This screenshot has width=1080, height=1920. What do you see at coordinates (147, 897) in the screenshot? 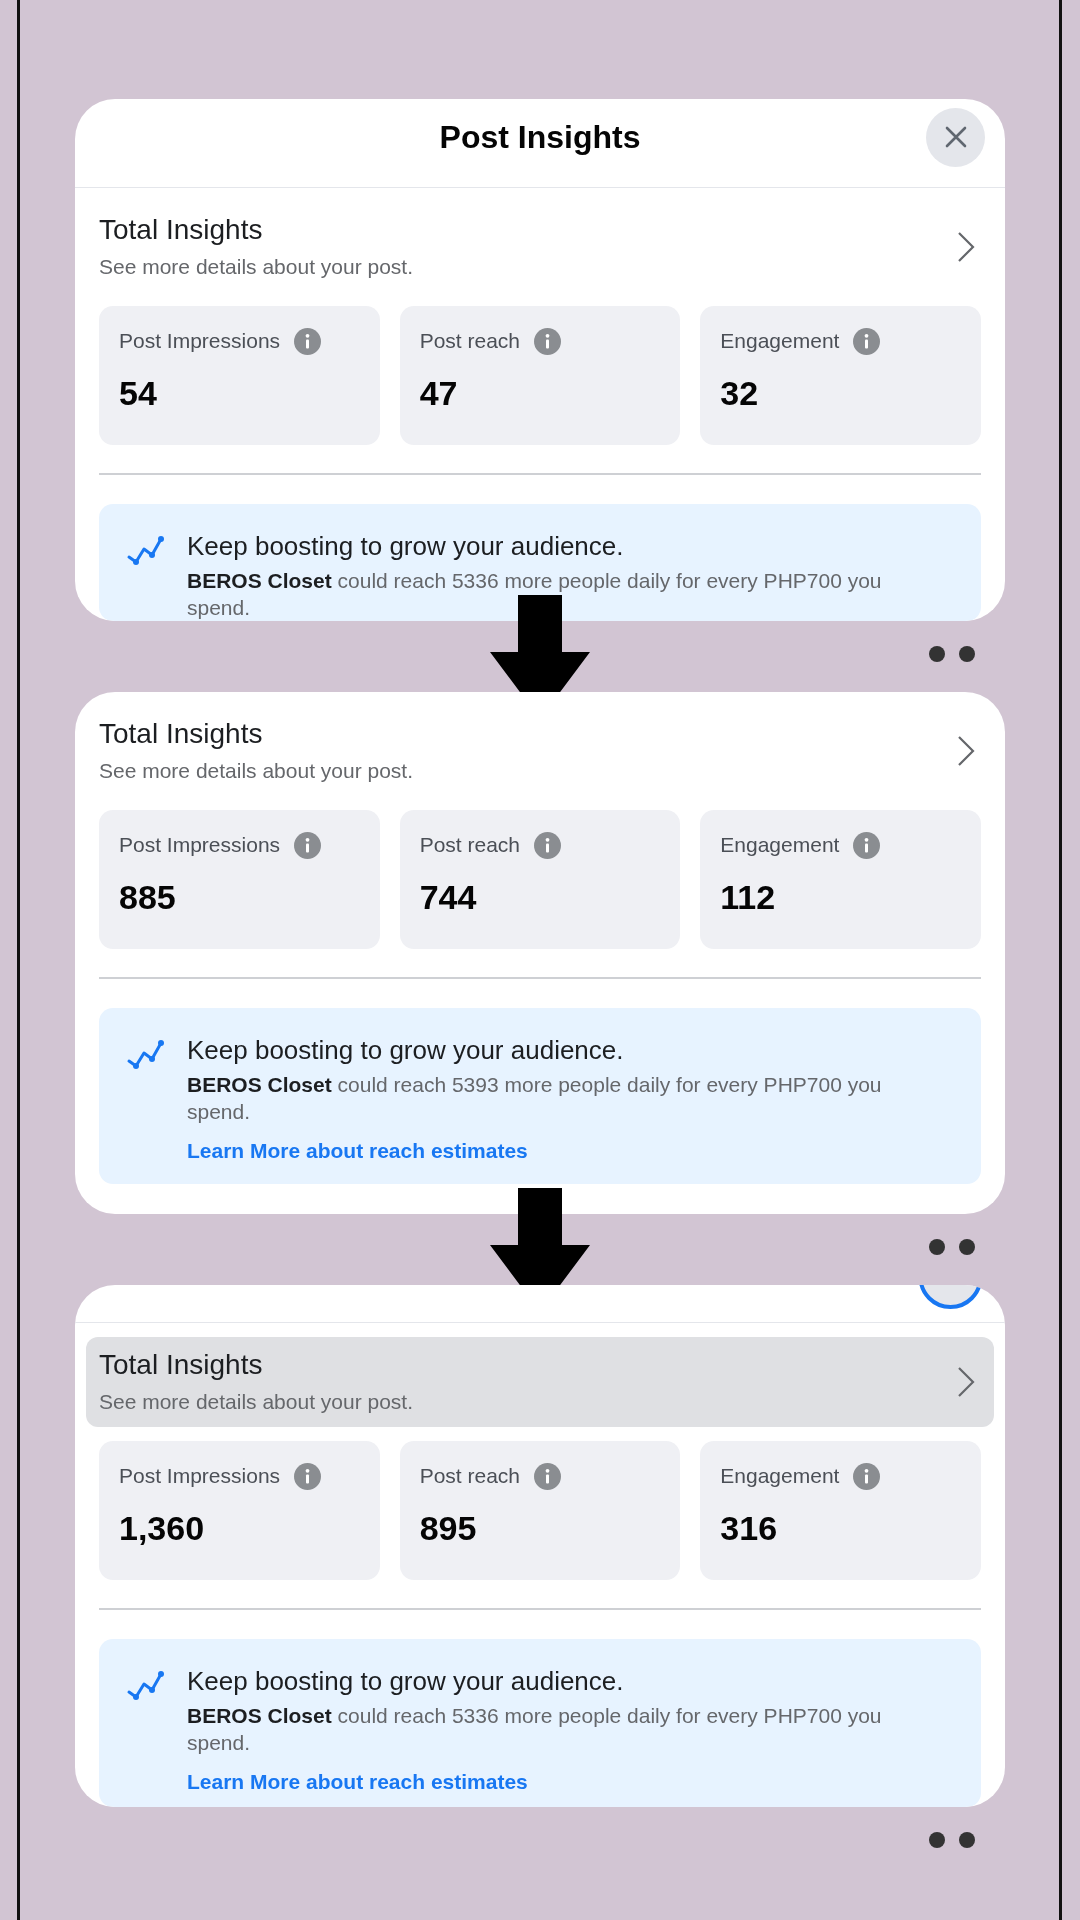
I see `metric-value: 885` at bounding box center [147, 897].